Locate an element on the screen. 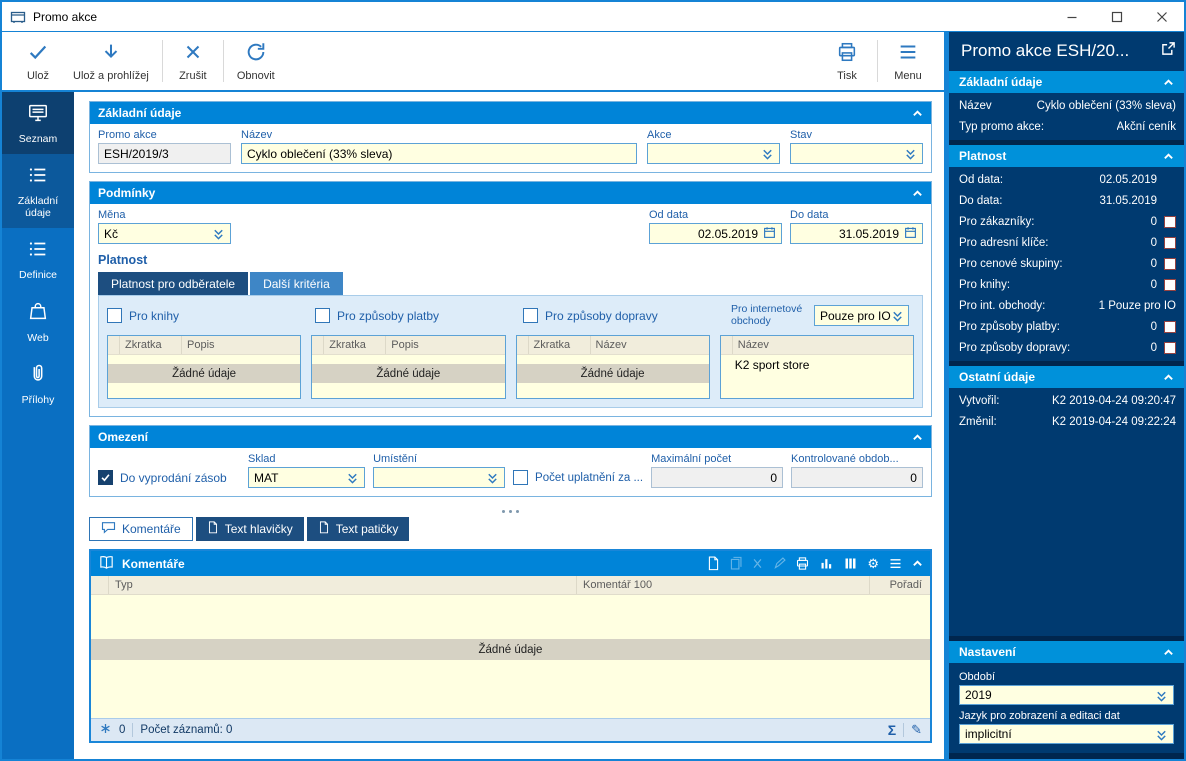 Image resolution: width=1186 pixels, height=761 pixels. speech-bubble-icon is located at coordinates (108, 529).